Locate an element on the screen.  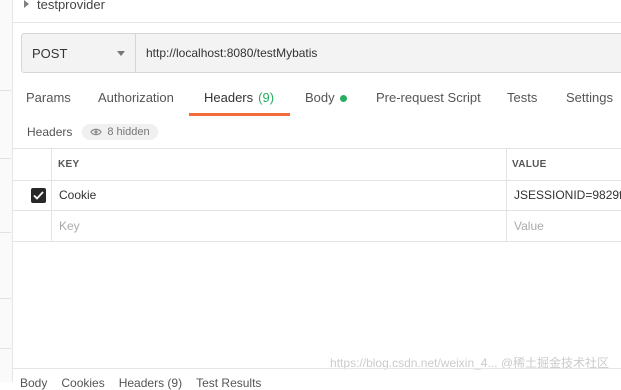
row-checkbox is located at coordinates (38, 195).